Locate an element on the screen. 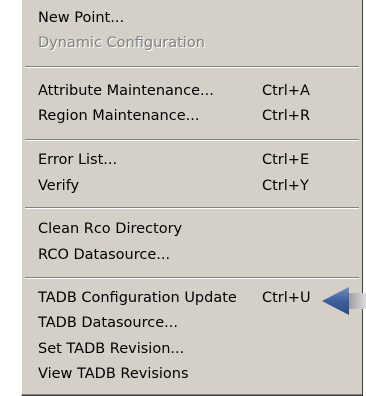 This screenshot has width=366, height=396. menu-item-label: Dynamic Configuration is located at coordinates (121, 43).